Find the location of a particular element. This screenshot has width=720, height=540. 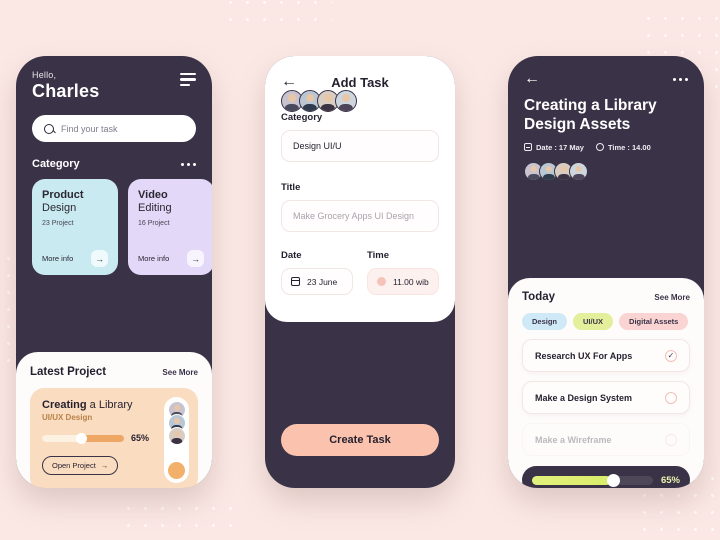

open-project-button: Open Project → is located at coordinates (80, 465).